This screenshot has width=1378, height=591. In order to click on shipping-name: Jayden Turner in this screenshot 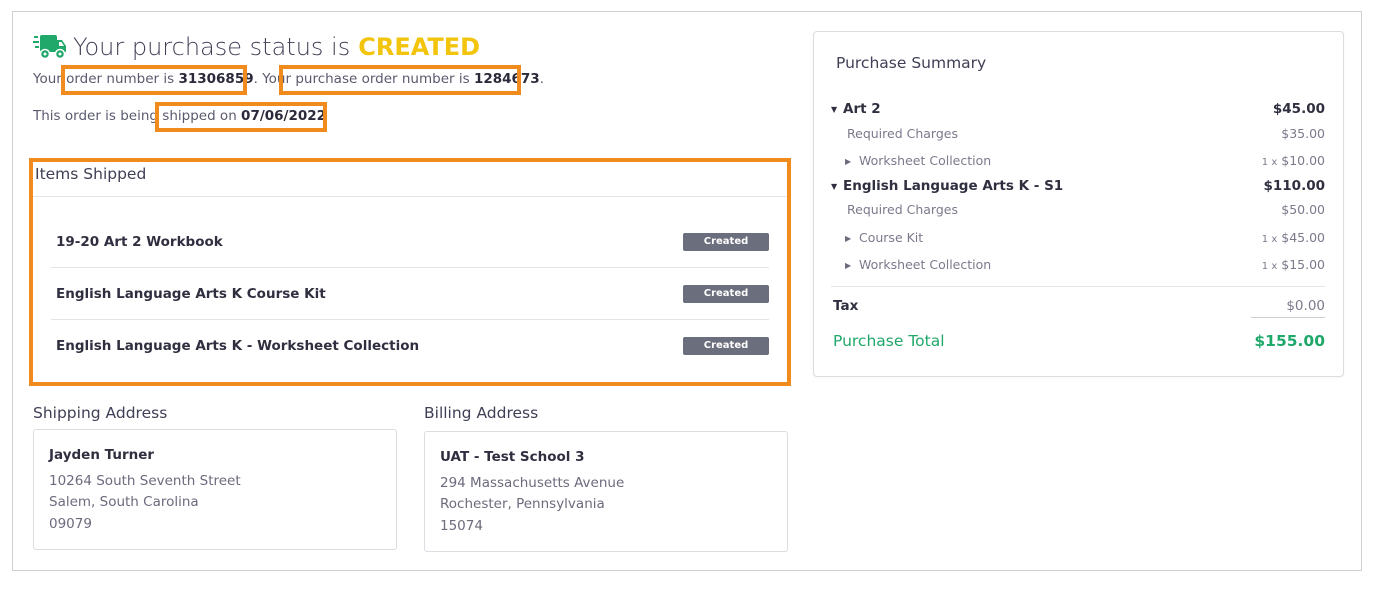, I will do `click(102, 455)`.